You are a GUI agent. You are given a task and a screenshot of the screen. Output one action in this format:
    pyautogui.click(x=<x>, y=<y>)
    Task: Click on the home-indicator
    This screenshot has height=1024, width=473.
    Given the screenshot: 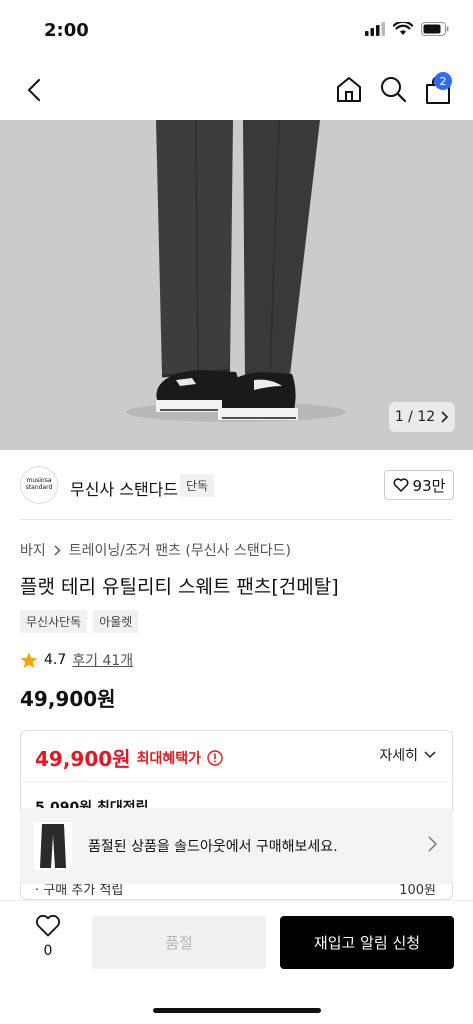 What is the action you would take?
    pyautogui.click(x=237, y=1010)
    